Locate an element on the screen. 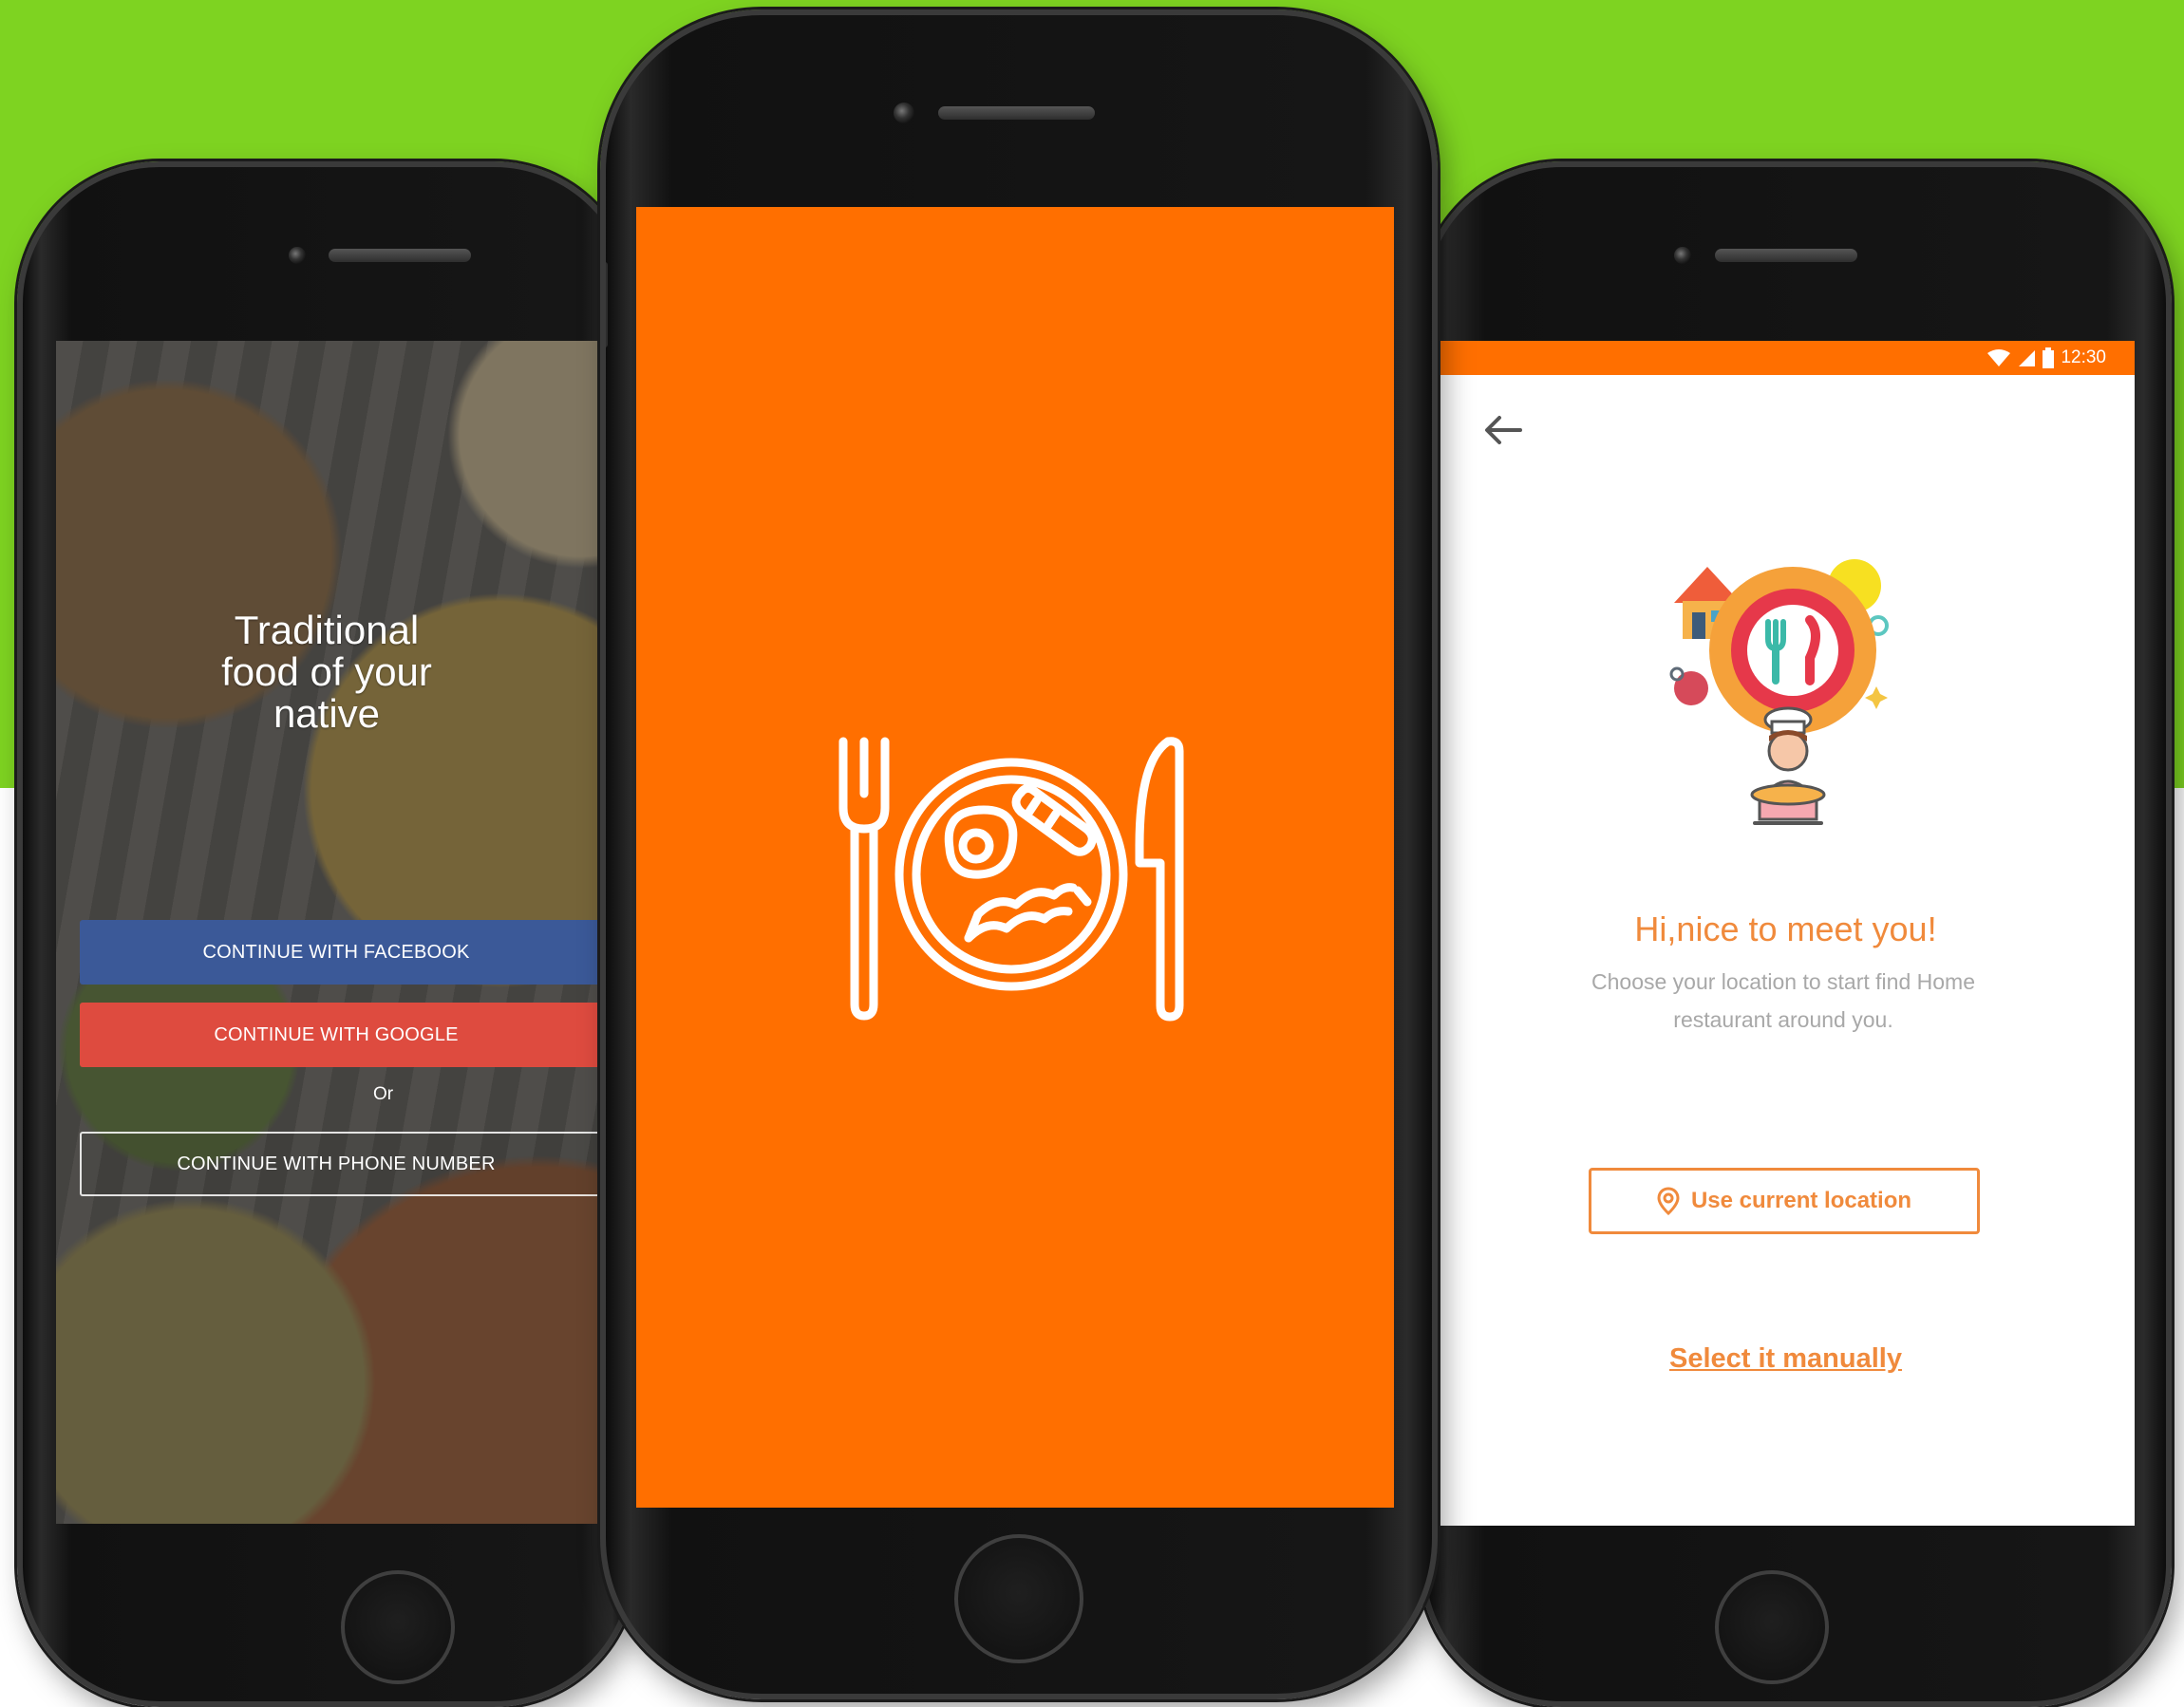 The height and width of the screenshot is (1707, 2184). chef-location-illustration is located at coordinates (1779, 692).